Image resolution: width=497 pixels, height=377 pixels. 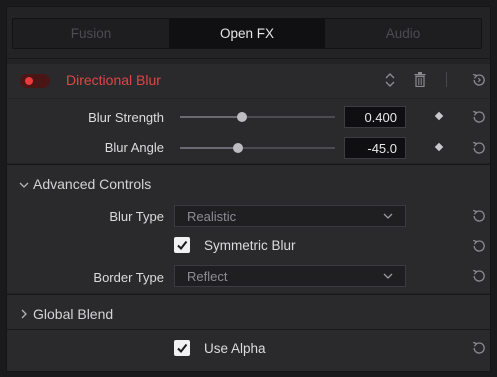 What do you see at coordinates (257, 148) in the screenshot?
I see `blur-angle-slider` at bounding box center [257, 148].